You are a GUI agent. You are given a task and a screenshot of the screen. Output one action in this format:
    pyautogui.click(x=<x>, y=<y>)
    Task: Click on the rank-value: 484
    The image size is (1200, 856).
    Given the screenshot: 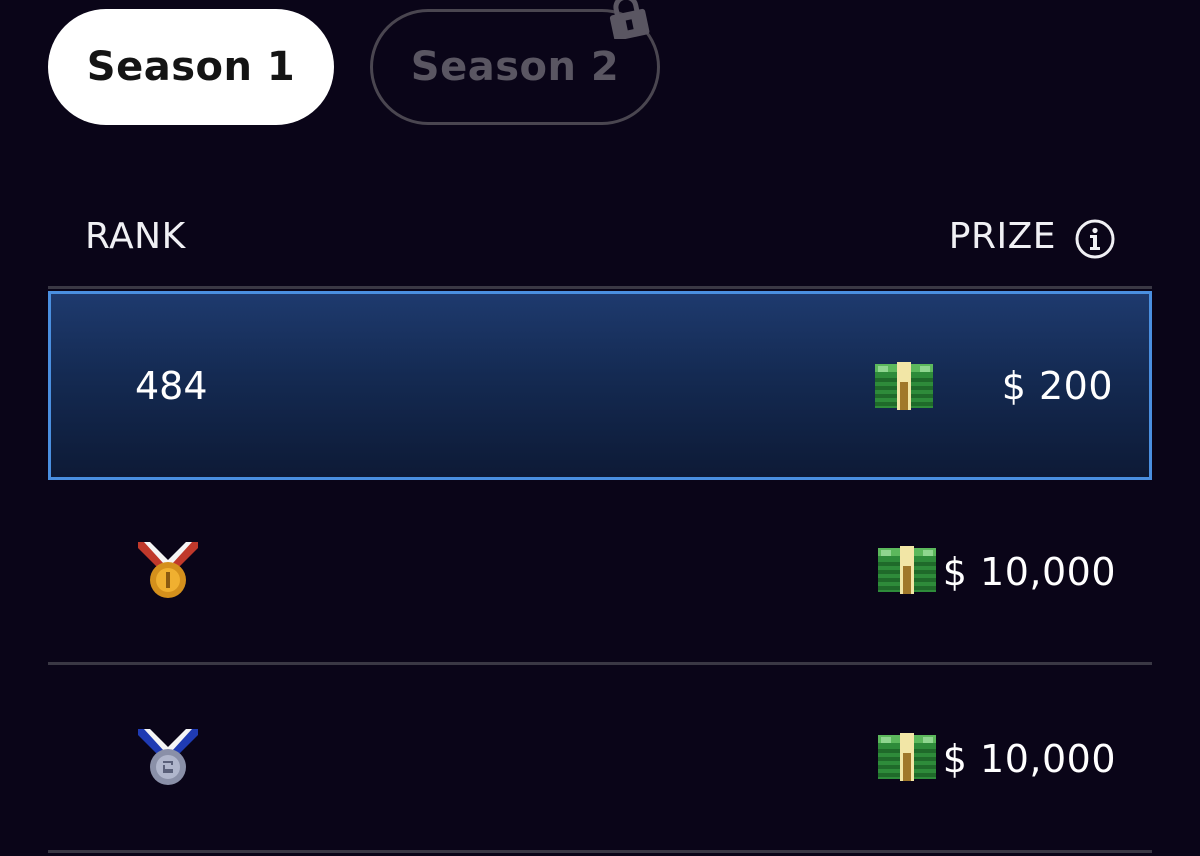 What is the action you would take?
    pyautogui.click(x=171, y=386)
    